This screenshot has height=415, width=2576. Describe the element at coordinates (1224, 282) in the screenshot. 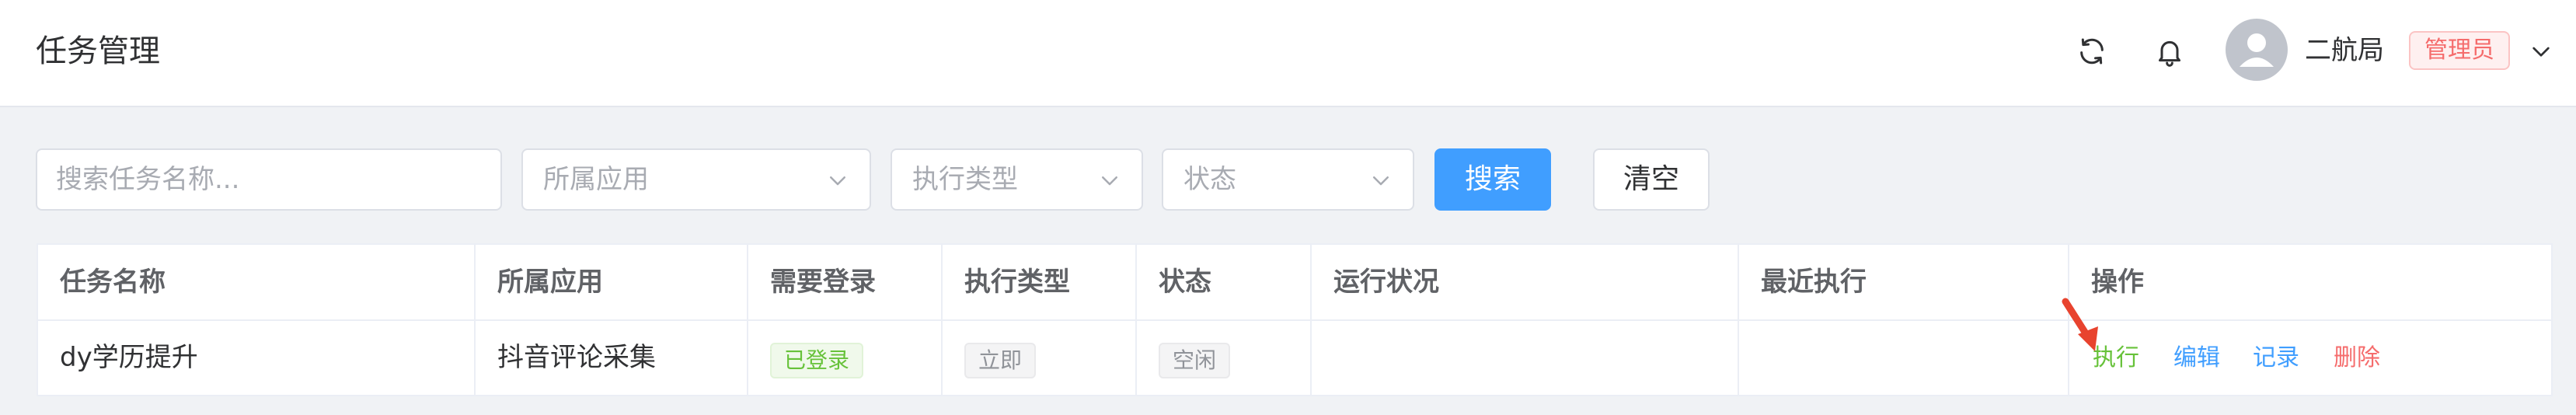

I see `column-header: 状态` at that location.